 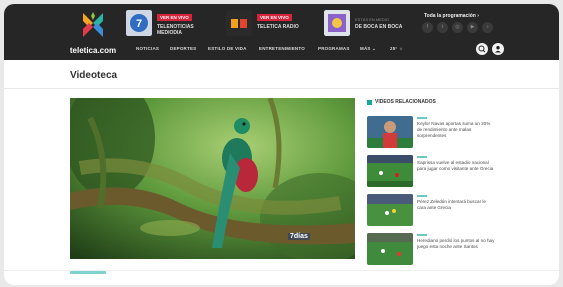 I want to click on video-watermark: 7días, so click(x=299, y=236).